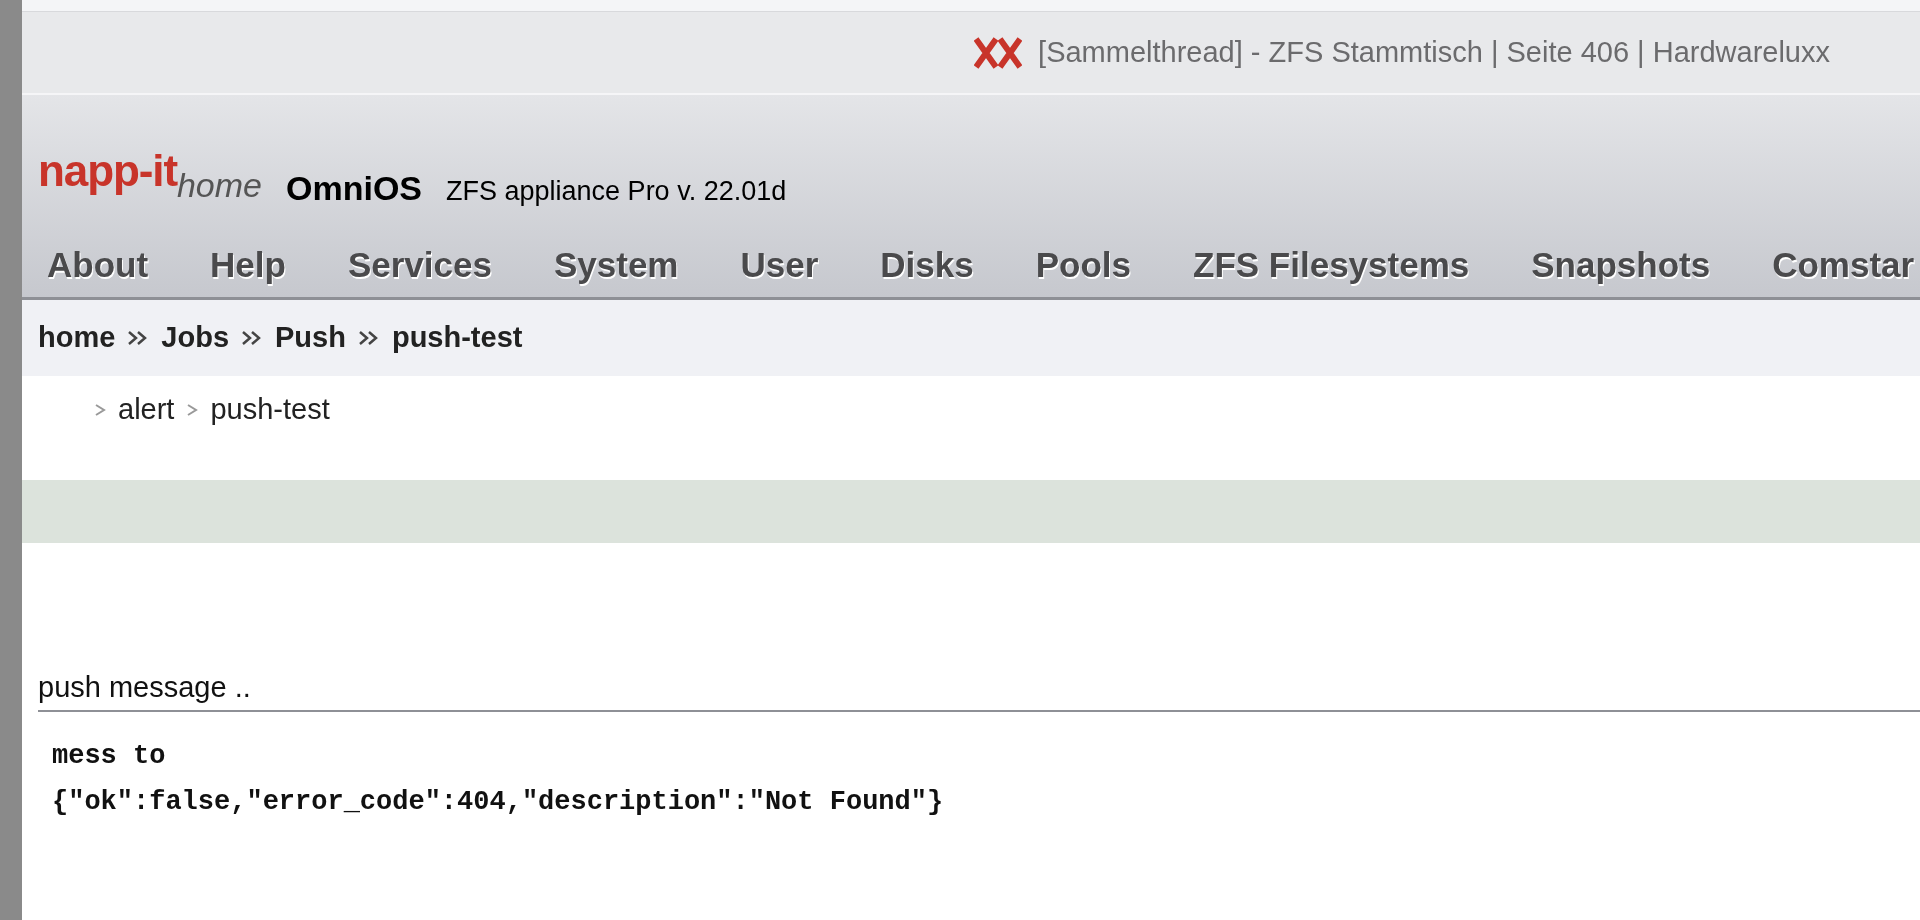  I want to click on breadcrumb-link: home, so click(77, 338).